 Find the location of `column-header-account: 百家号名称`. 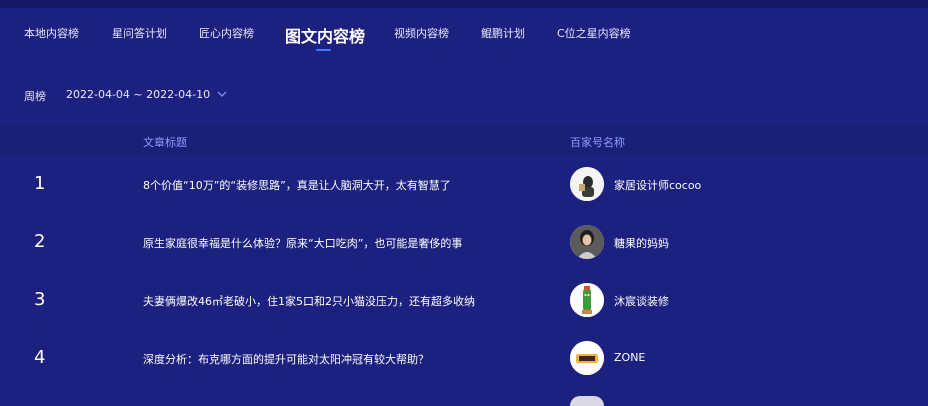

column-header-account: 百家号名称 is located at coordinates (597, 142).